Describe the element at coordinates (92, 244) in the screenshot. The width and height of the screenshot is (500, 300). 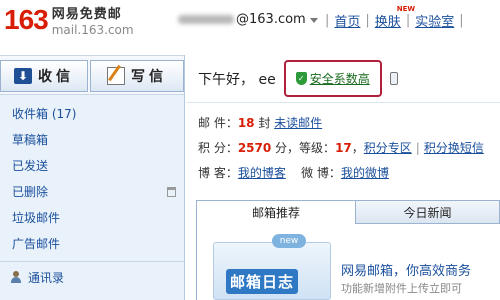
I see `sidebar-item-ads: 广告邮件` at that location.